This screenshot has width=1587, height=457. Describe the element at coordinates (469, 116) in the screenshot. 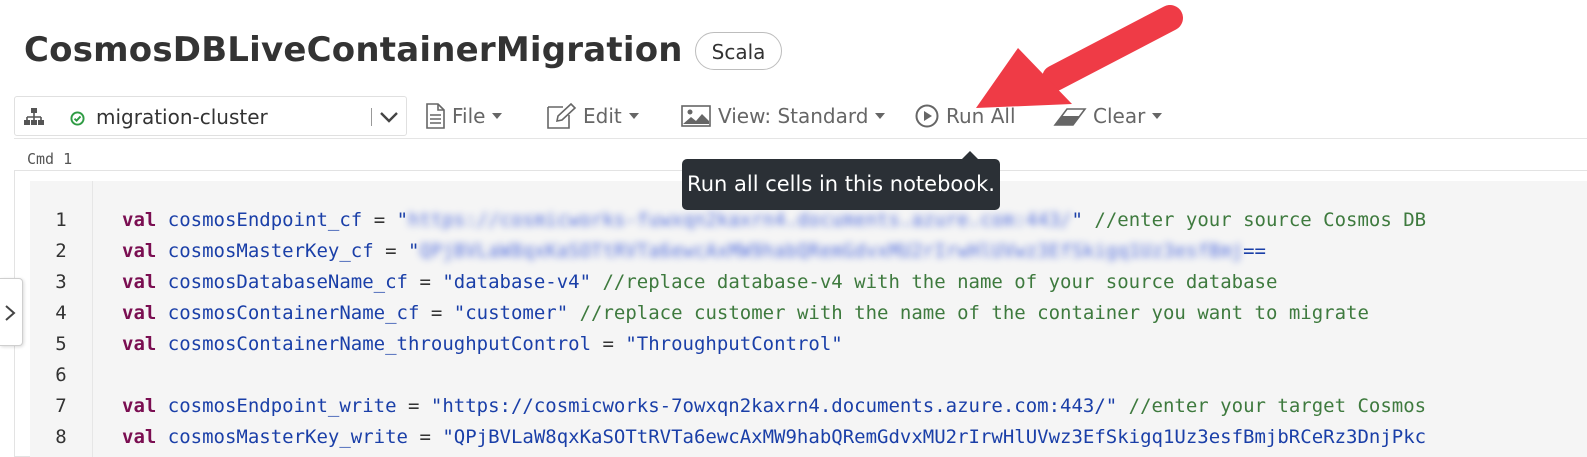

I see `file-menu-label: File` at that location.